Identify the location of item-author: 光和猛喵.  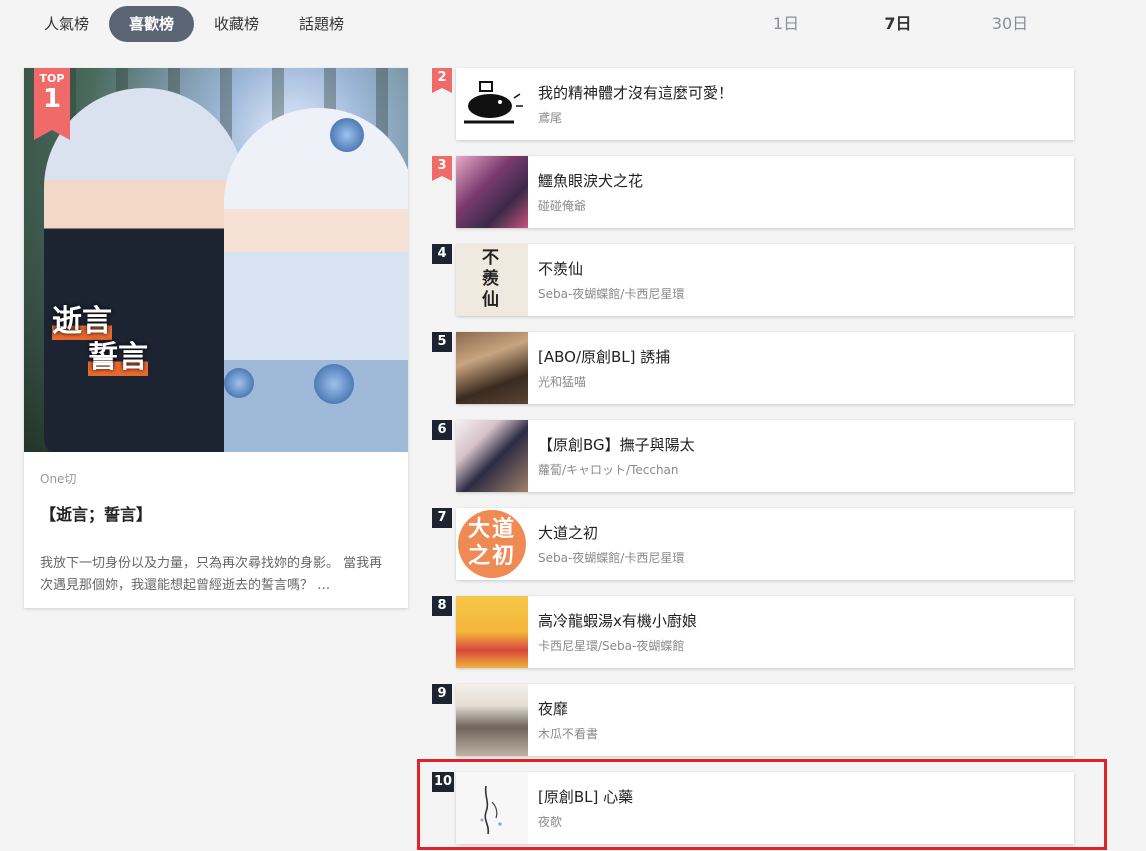
(604, 381).